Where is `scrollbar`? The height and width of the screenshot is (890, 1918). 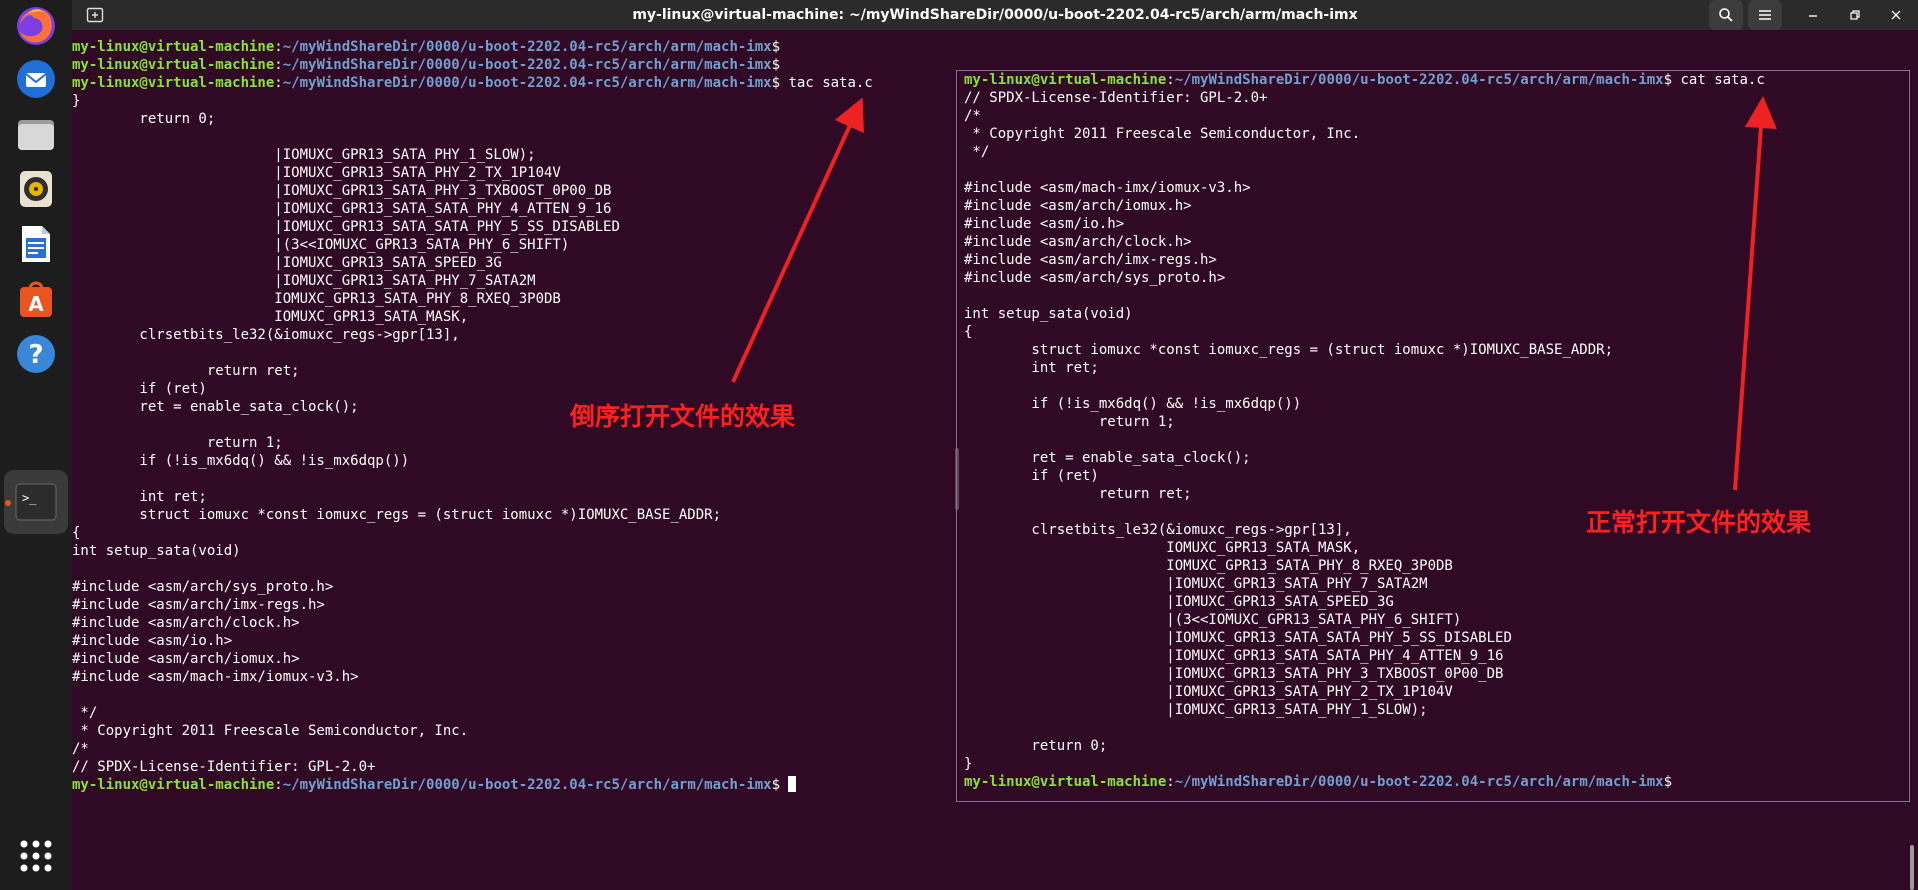 scrollbar is located at coordinates (1912, 867).